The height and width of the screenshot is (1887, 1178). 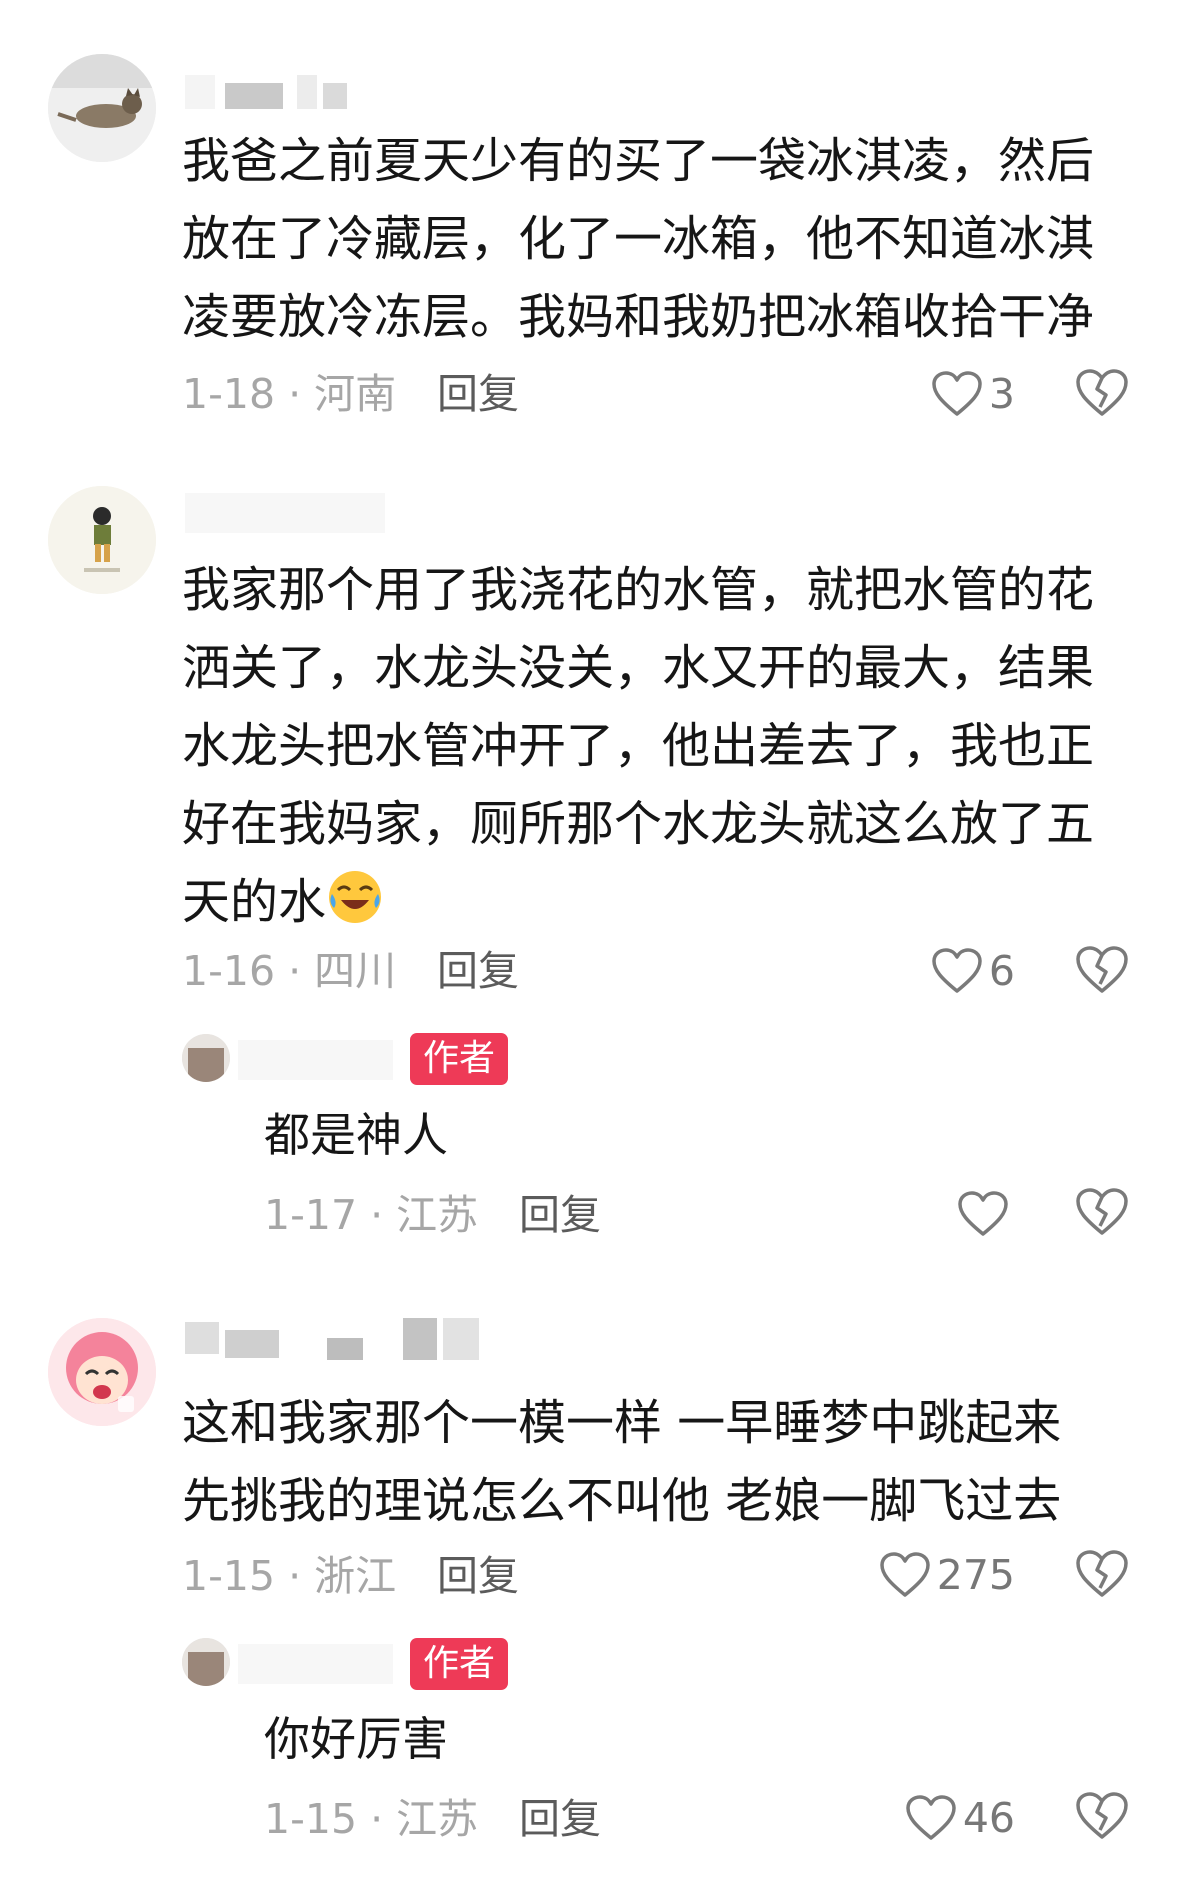 I want to click on reply-date-location: 1-15 · 江苏, so click(x=371, y=1819).